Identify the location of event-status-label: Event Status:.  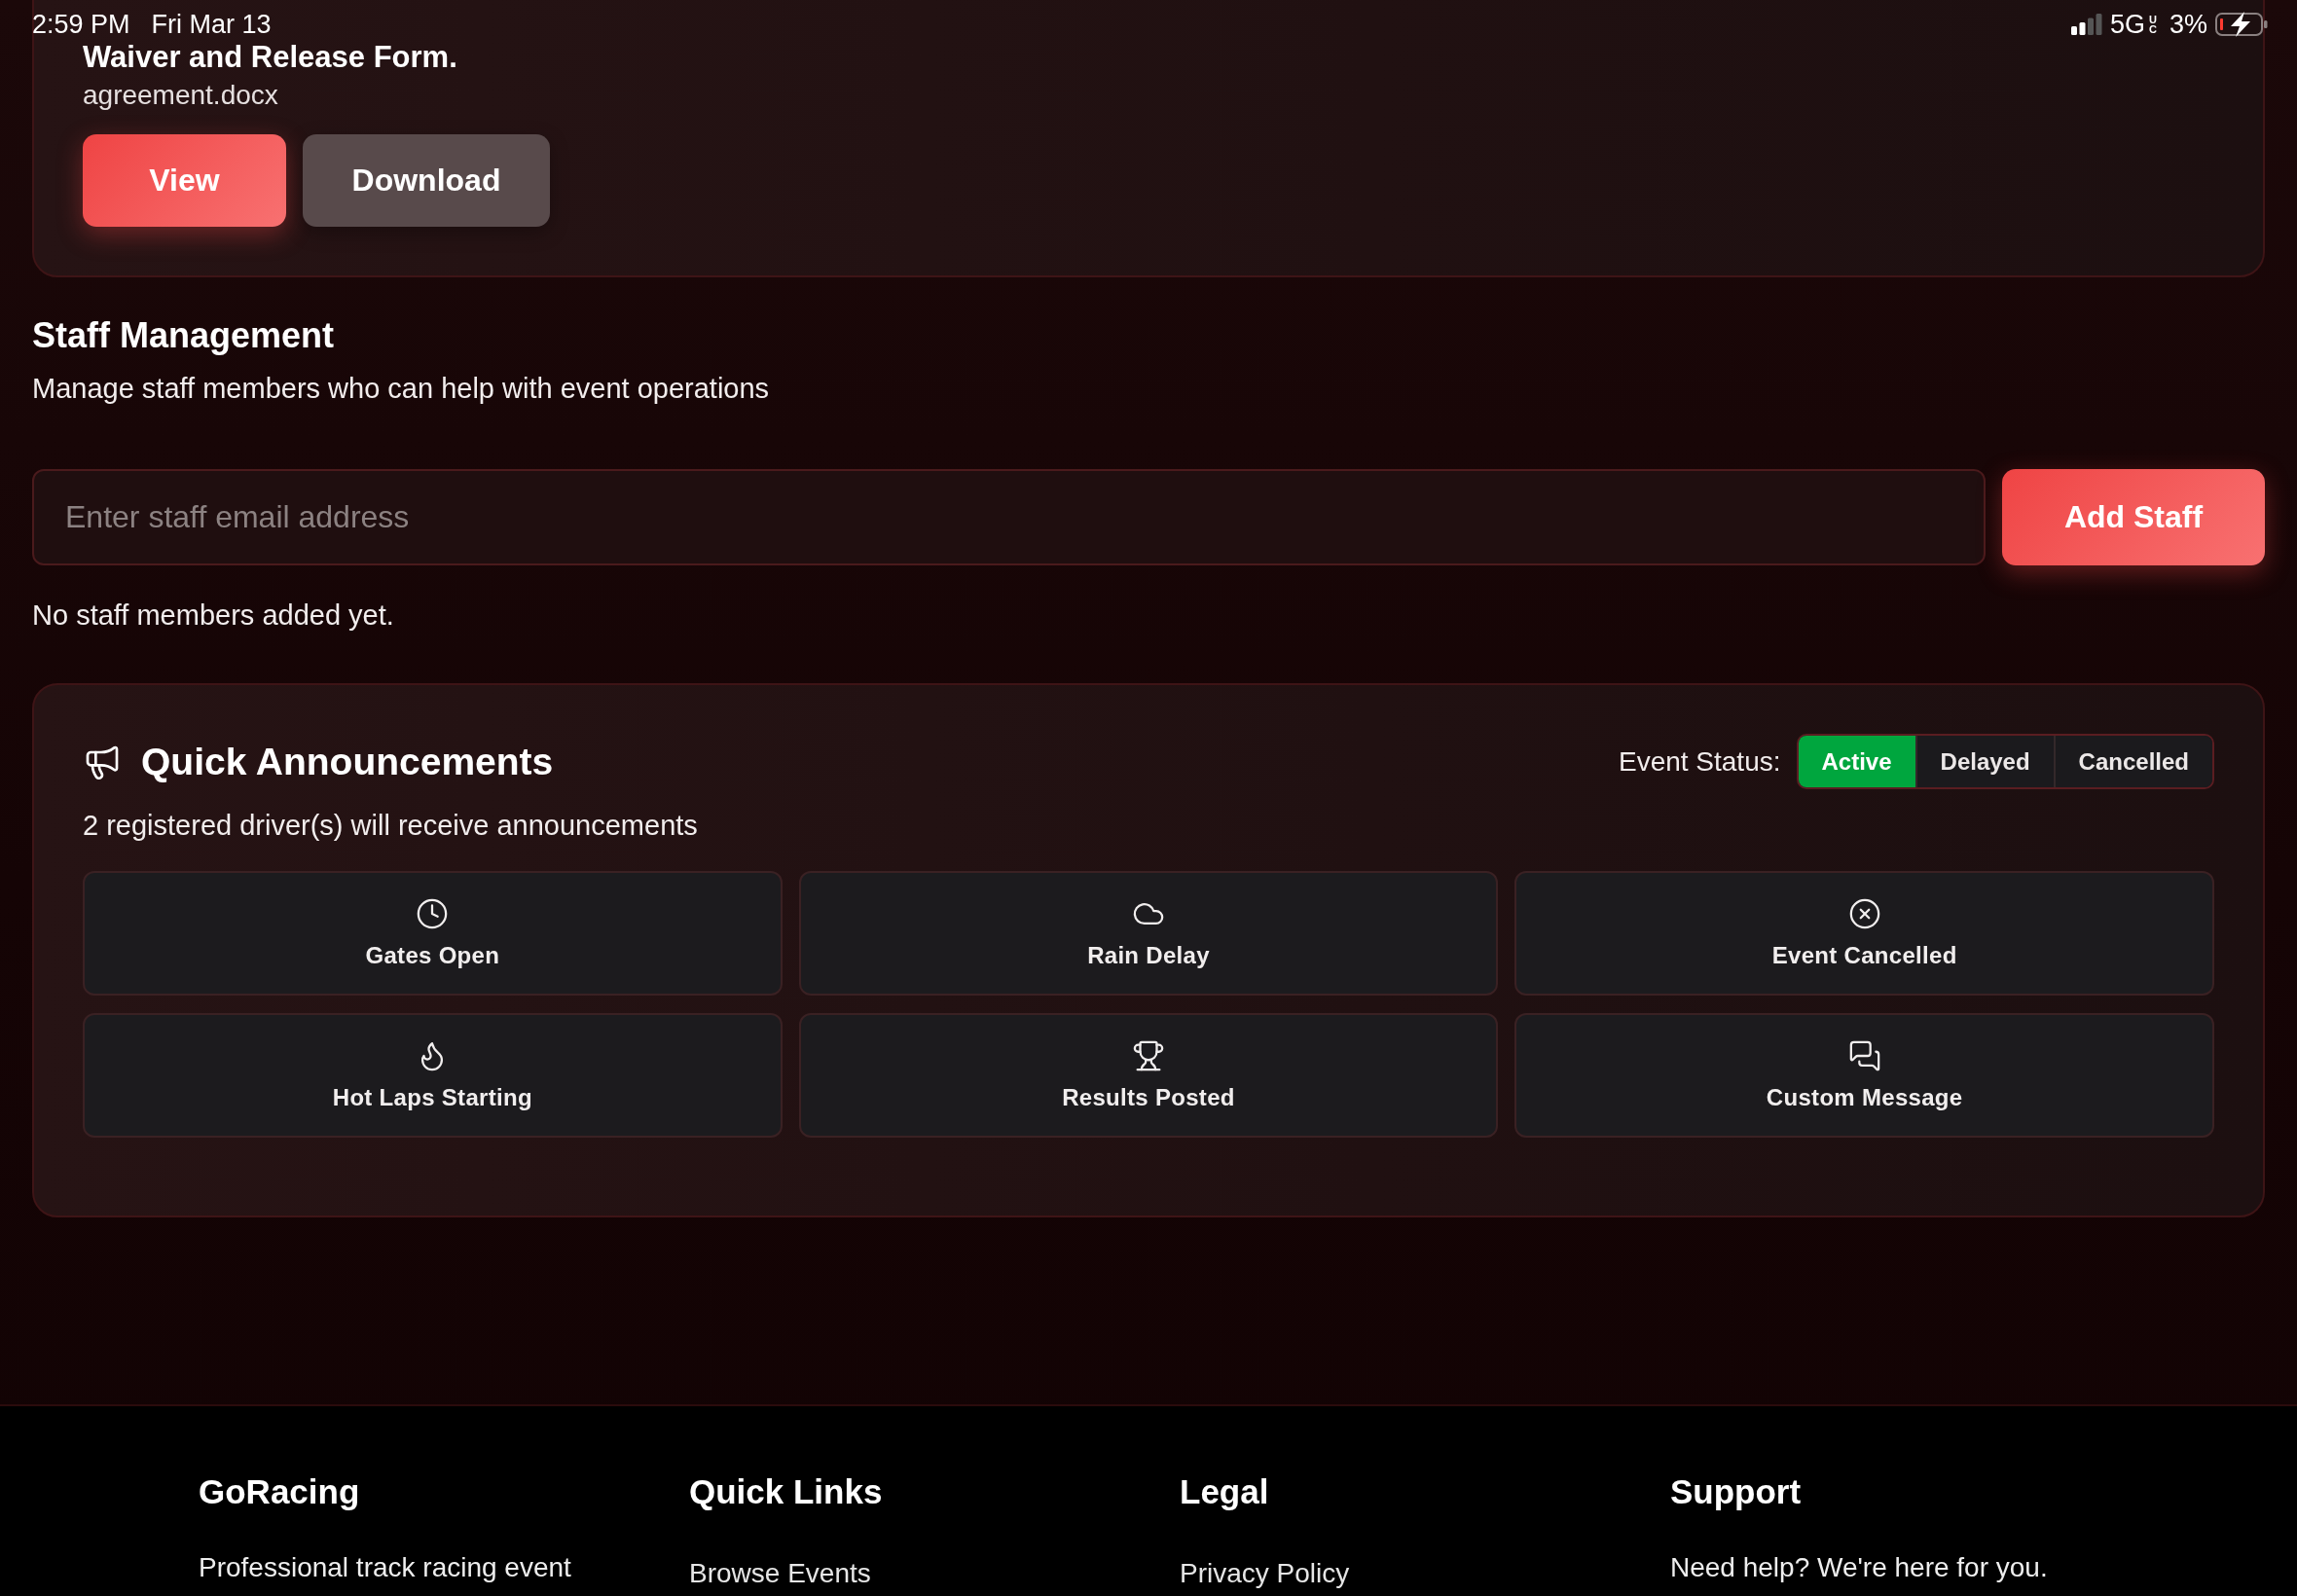
(1699, 762).